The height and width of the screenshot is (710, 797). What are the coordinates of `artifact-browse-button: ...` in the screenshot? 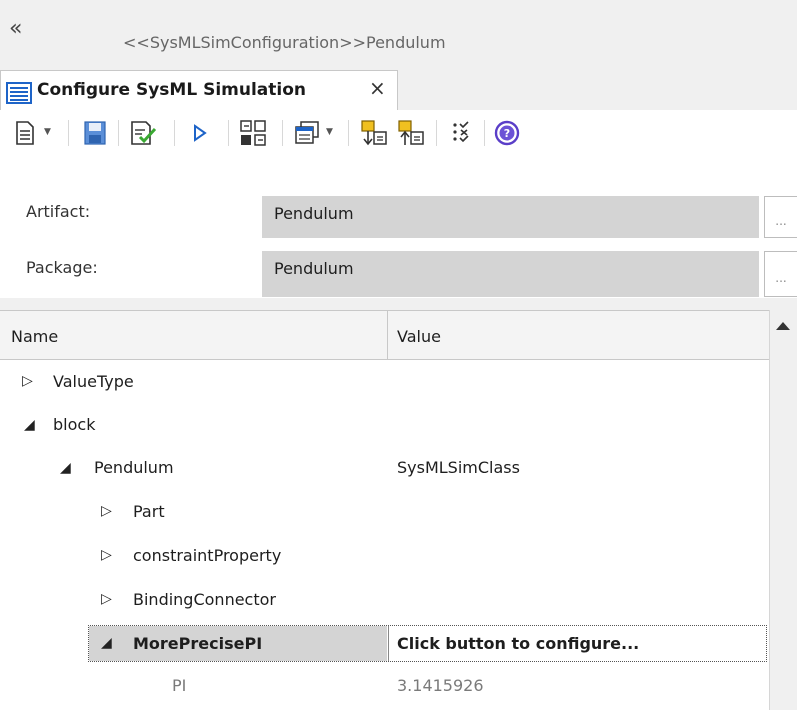 It's located at (780, 217).